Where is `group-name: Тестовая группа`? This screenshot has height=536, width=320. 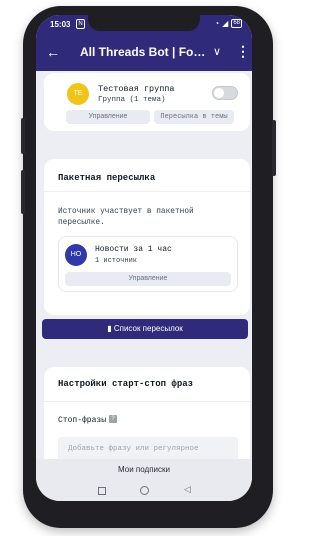 group-name: Тестовая группа is located at coordinates (136, 89).